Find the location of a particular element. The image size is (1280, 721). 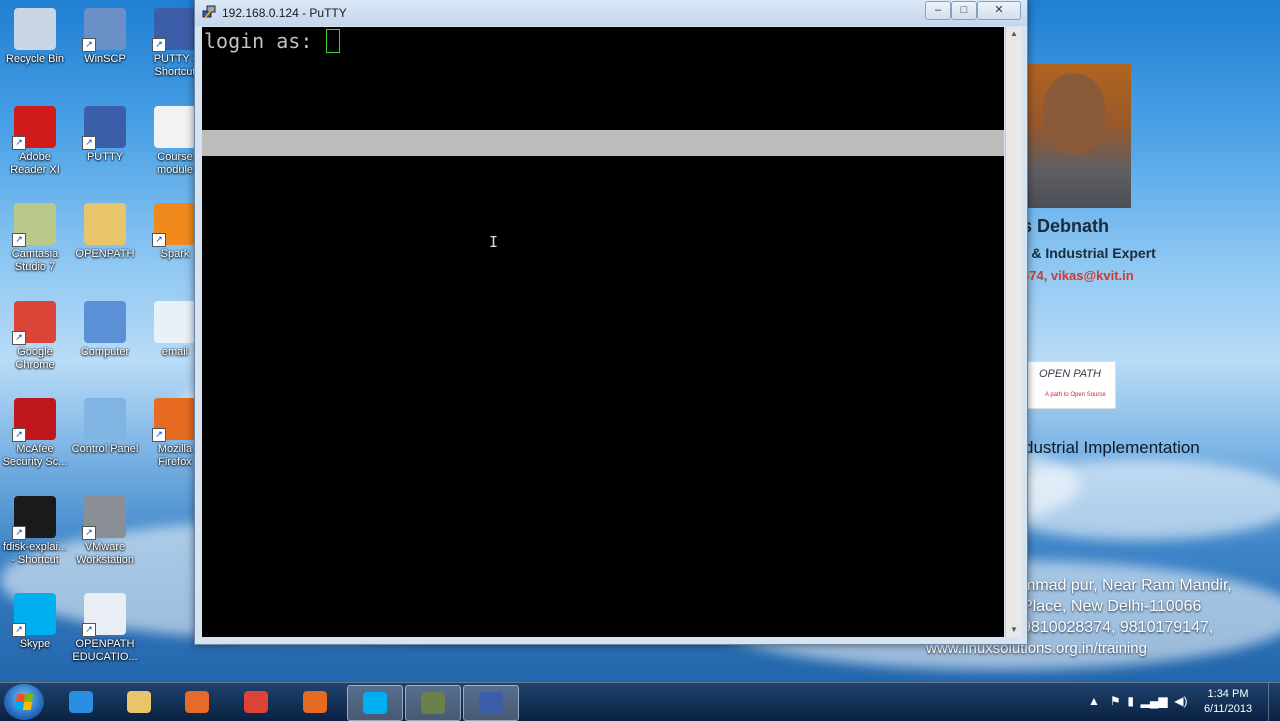

desktop-icon: ↗ Camtasia Studio 7 is located at coordinates (35, 238).